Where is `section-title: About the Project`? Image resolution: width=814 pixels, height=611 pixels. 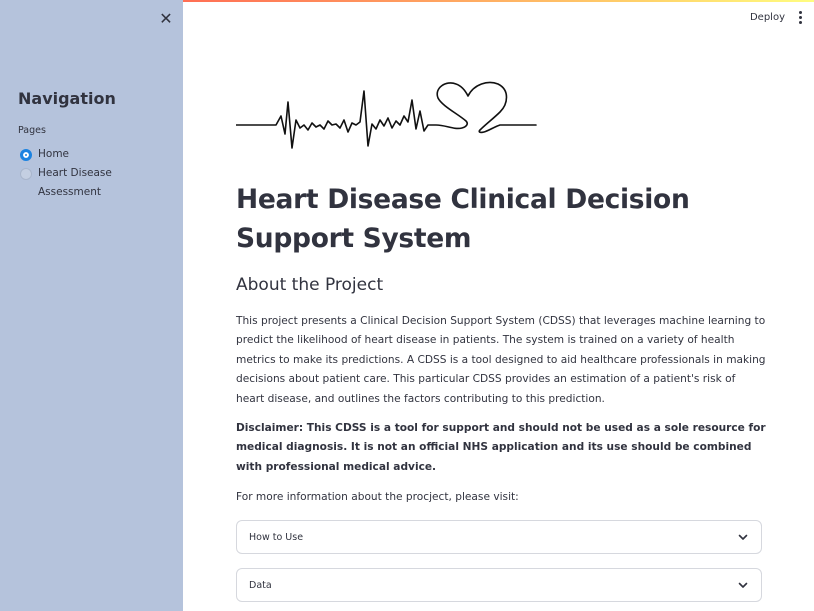
section-title: About the Project is located at coordinates (310, 285).